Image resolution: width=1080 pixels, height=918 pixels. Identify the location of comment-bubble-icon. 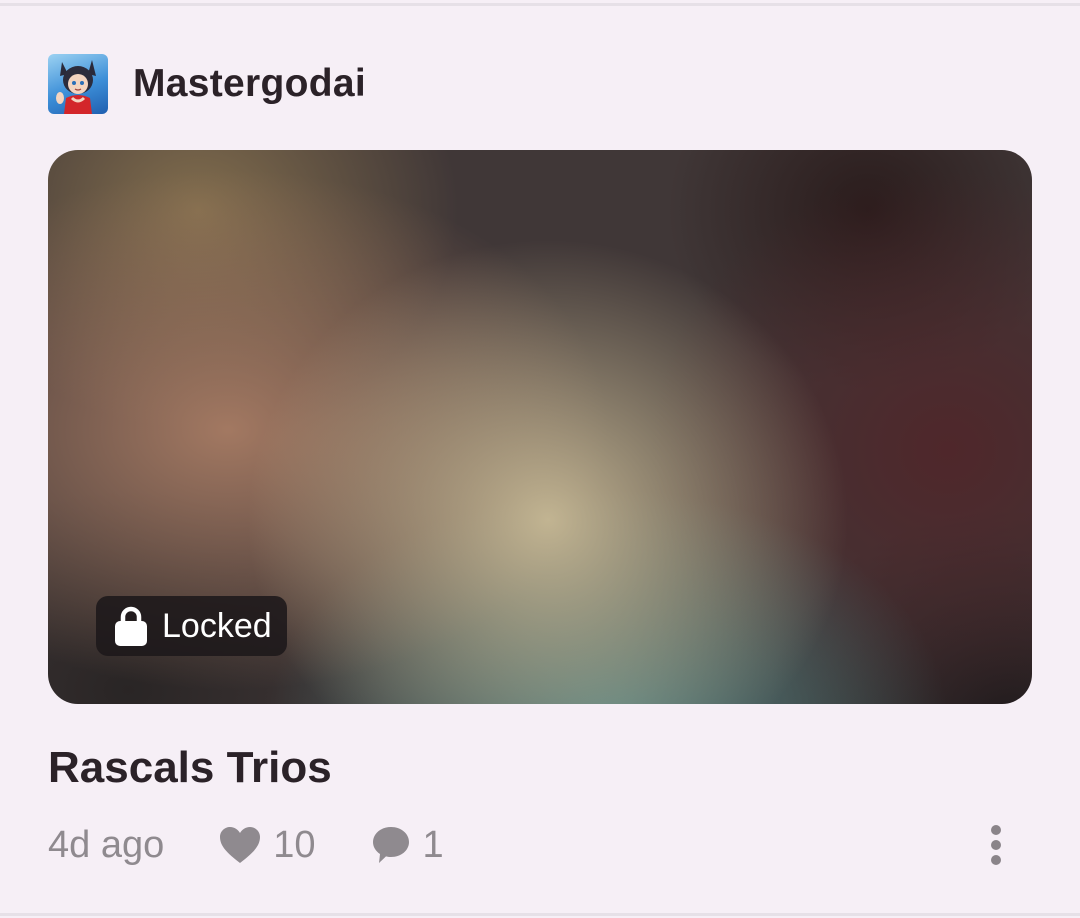
(390, 845).